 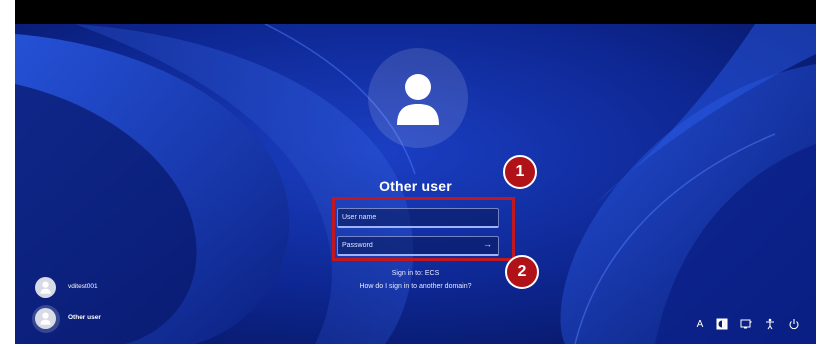 I want to click on selected-user-heading: Other user, so click(x=415, y=186).